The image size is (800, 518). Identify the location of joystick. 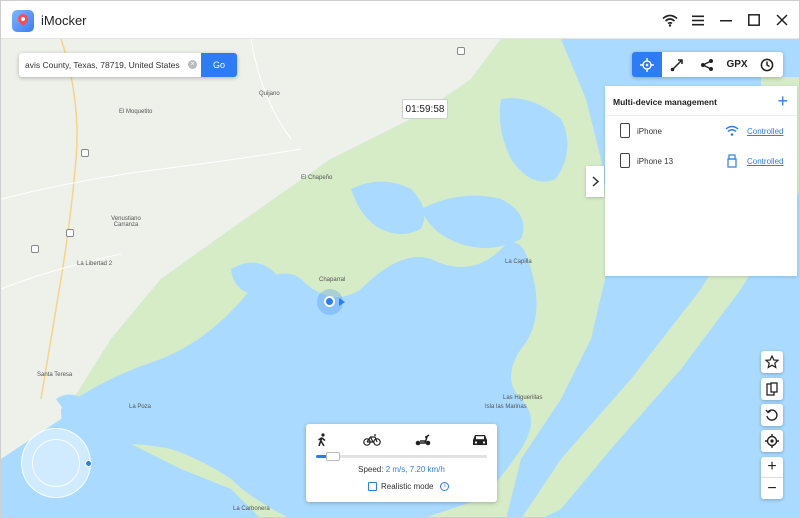
(56, 463).